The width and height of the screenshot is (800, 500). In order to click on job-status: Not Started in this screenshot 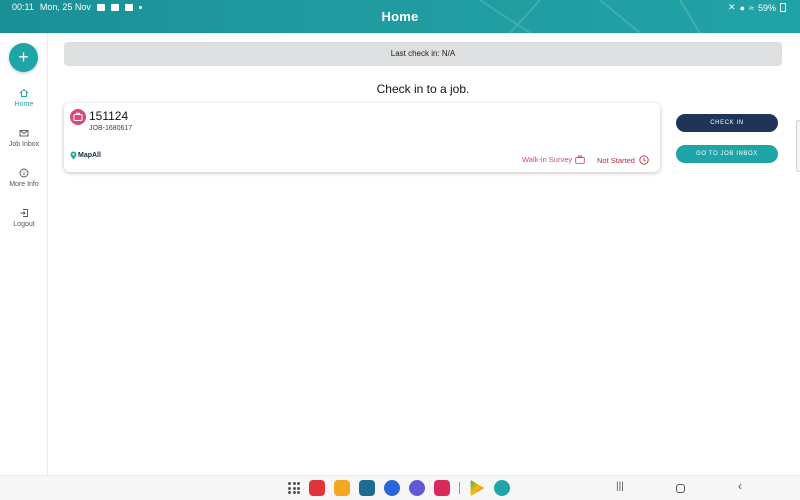, I will do `click(623, 160)`.